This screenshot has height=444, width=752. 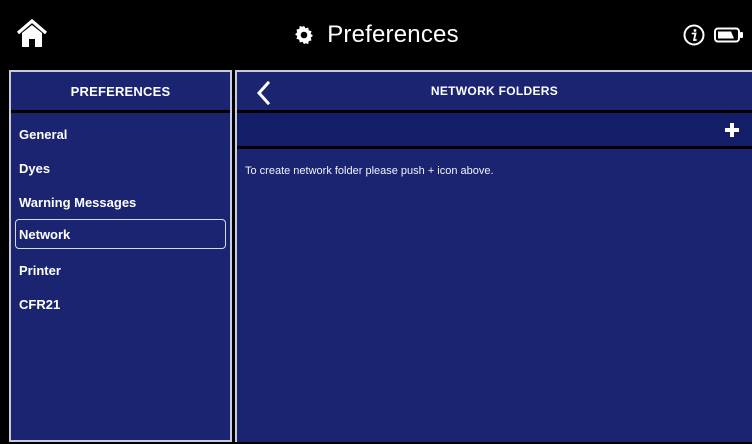 I want to click on sidebar-item-warning-messages: Warning Messages, so click(x=118, y=202).